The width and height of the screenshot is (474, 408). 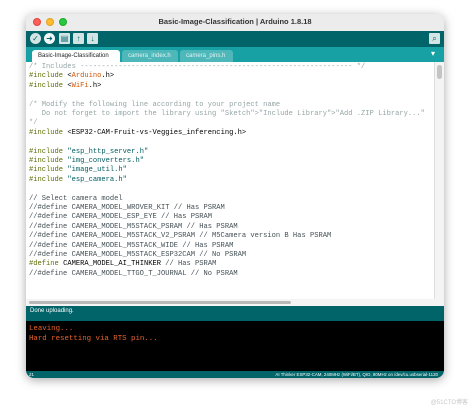 I want to click on open-sketch-button: ↑, so click(x=78, y=38).